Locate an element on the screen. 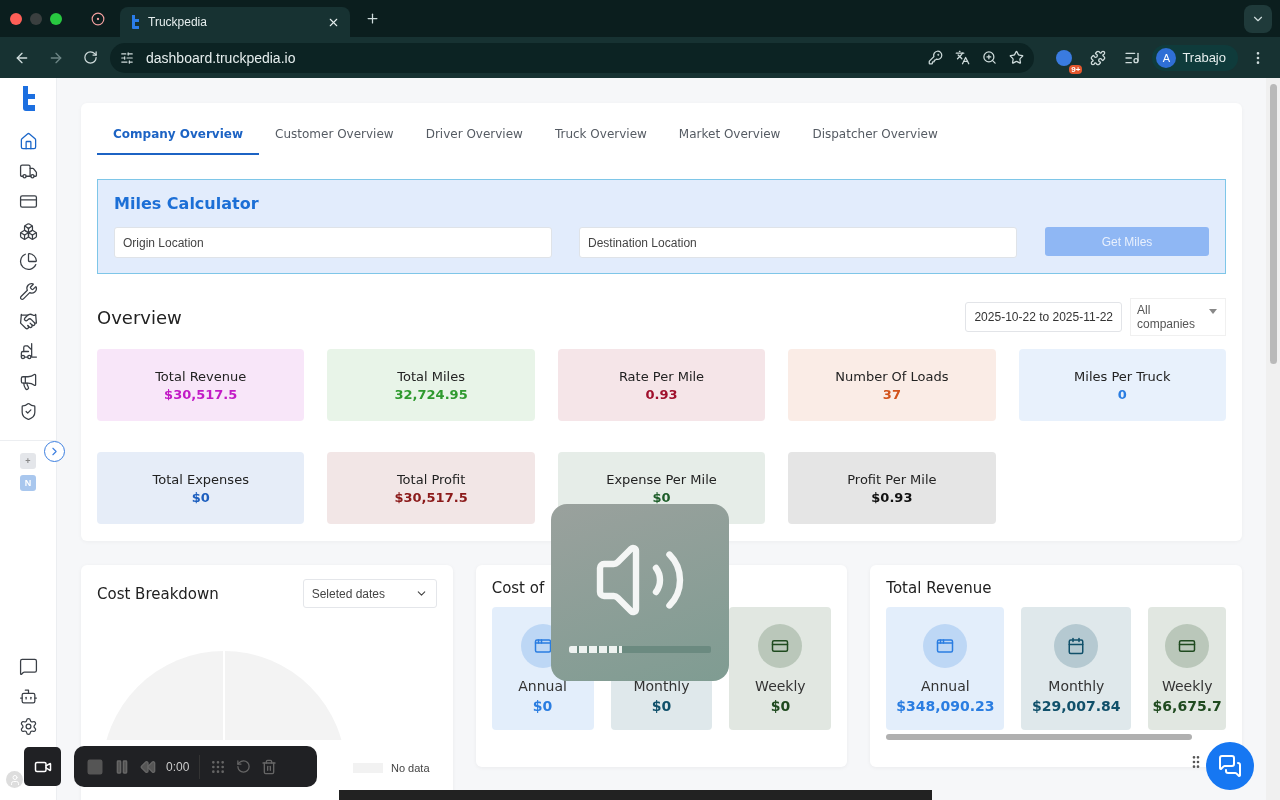  company-select: All companies is located at coordinates (1178, 317).